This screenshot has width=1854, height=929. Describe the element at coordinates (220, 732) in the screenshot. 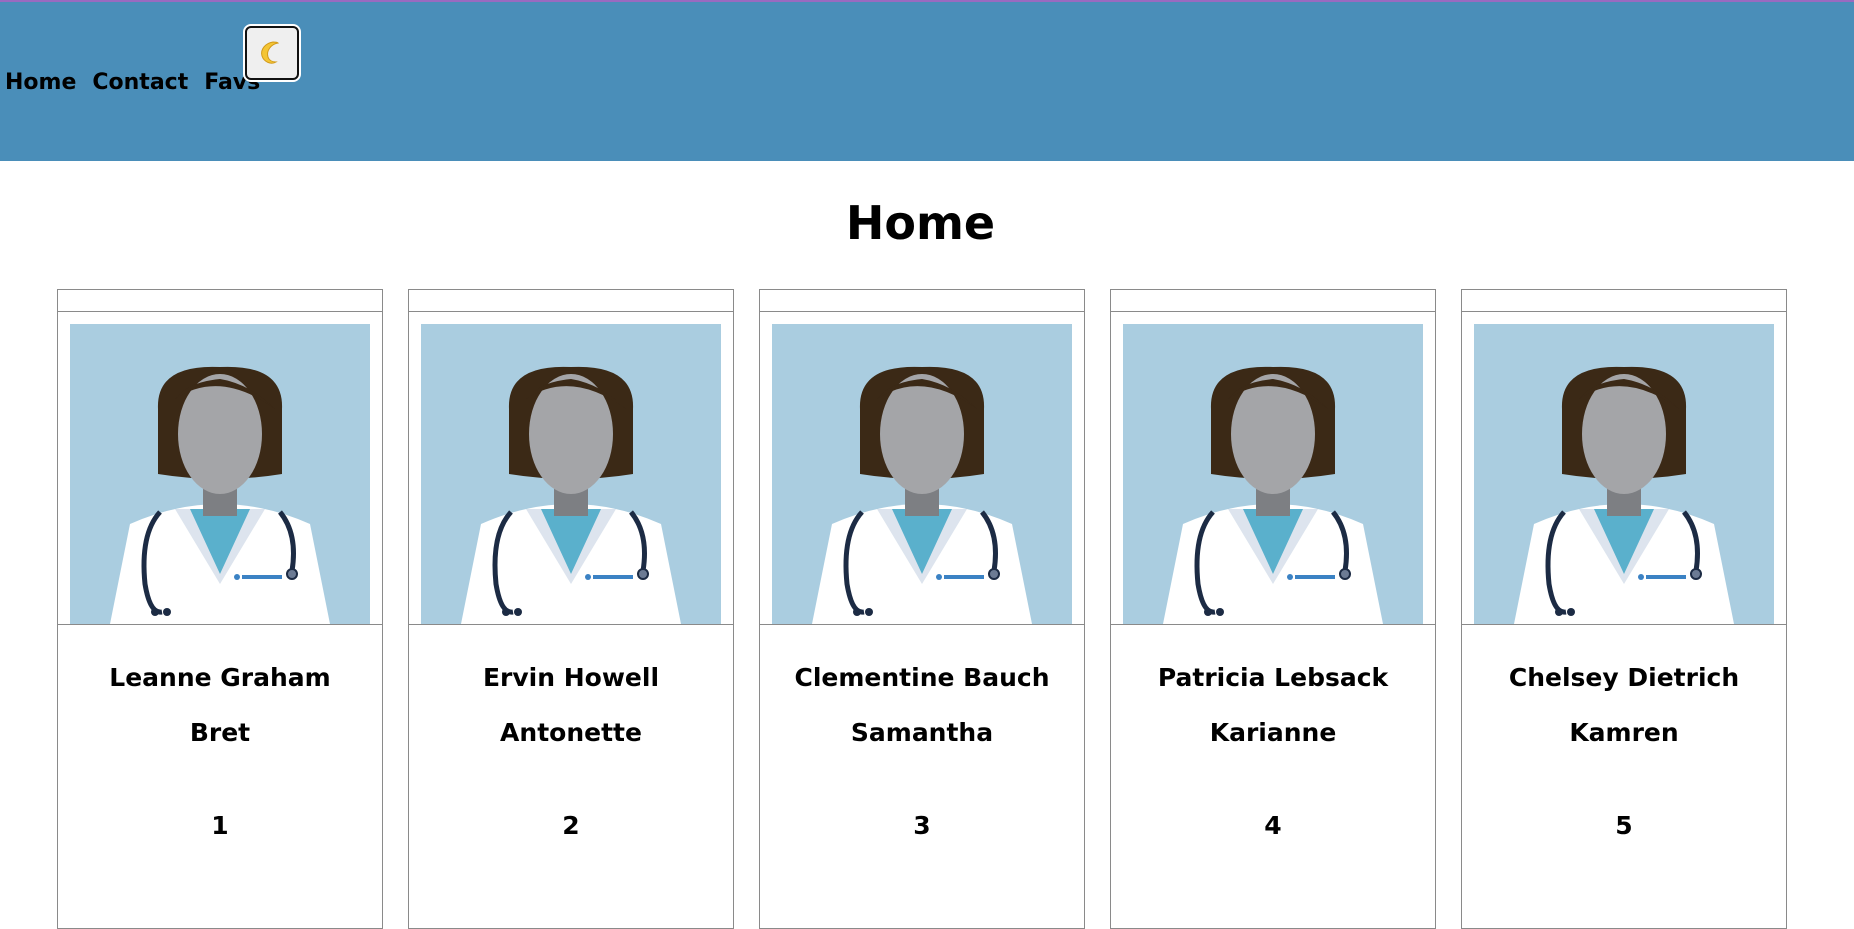

I see `card-username: Bret` at that location.